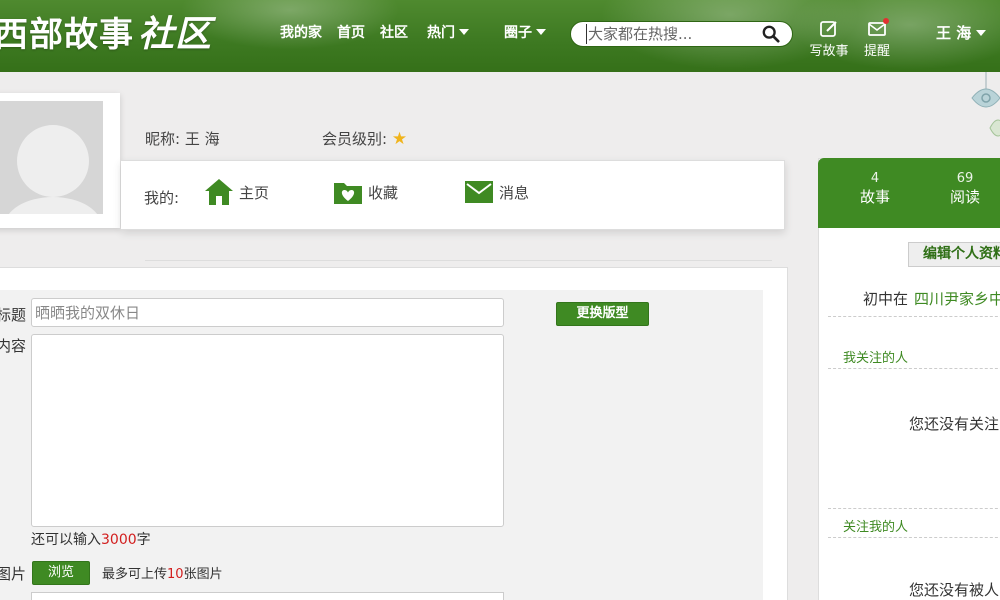  Describe the element at coordinates (182, 138) in the screenshot. I see `nickname-row: 昵称: 王 海` at that location.